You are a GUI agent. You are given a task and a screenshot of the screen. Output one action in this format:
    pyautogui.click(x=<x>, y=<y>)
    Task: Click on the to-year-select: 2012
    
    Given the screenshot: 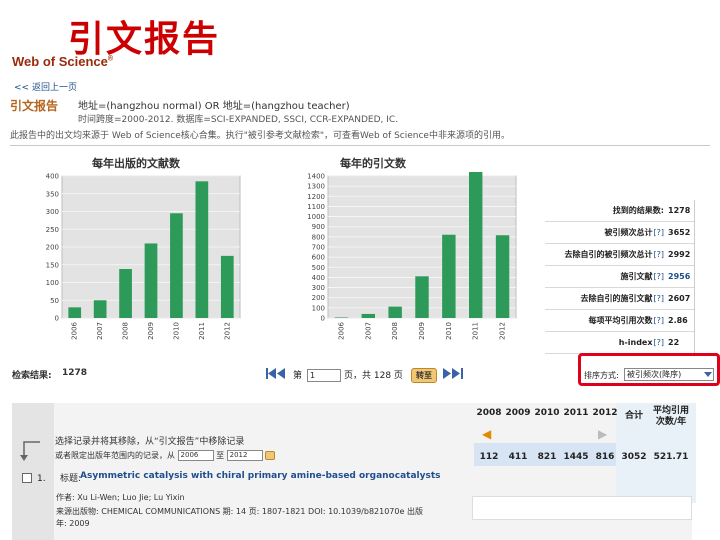 What is the action you would take?
    pyautogui.click(x=244, y=455)
    